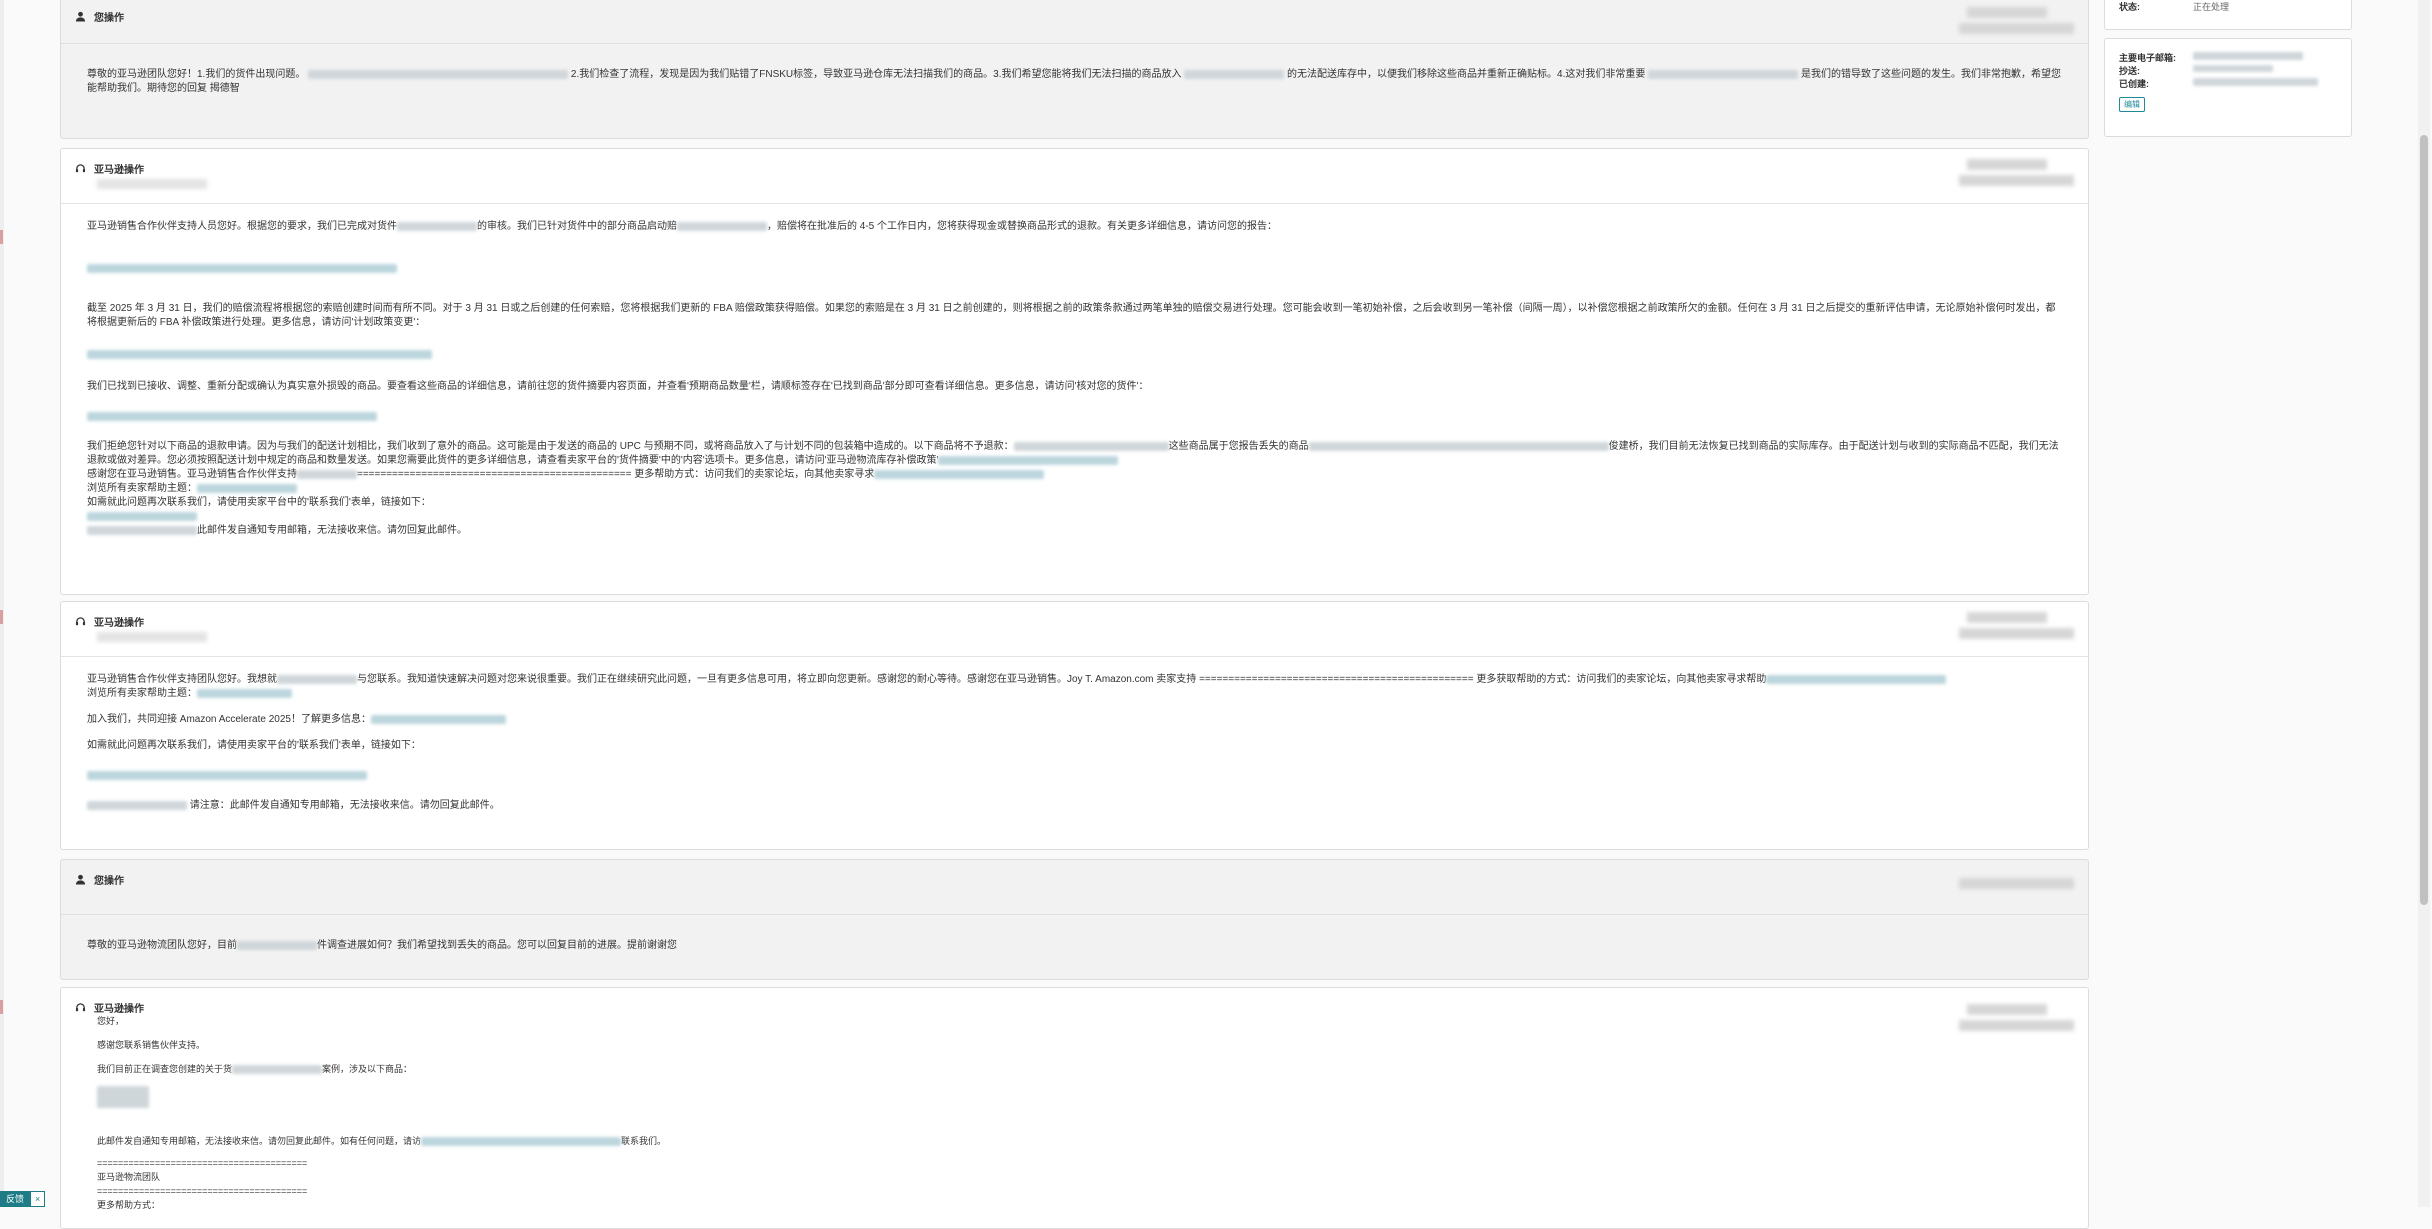  Describe the element at coordinates (497, 945) in the screenshot. I see `message-text: 件调查进展如何？我们希望找到丢失的商品。您可以回复目前的进展。提前谢谢您` at that location.